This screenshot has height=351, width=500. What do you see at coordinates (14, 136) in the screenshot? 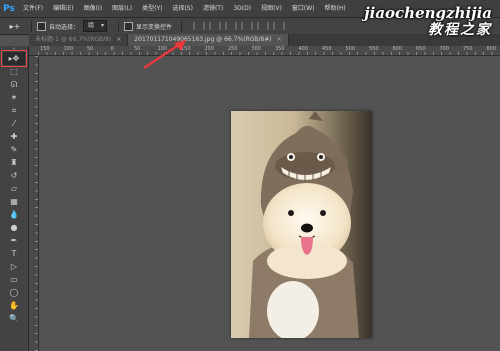
I see `healing-brush-tool: ✚` at bounding box center [14, 136].